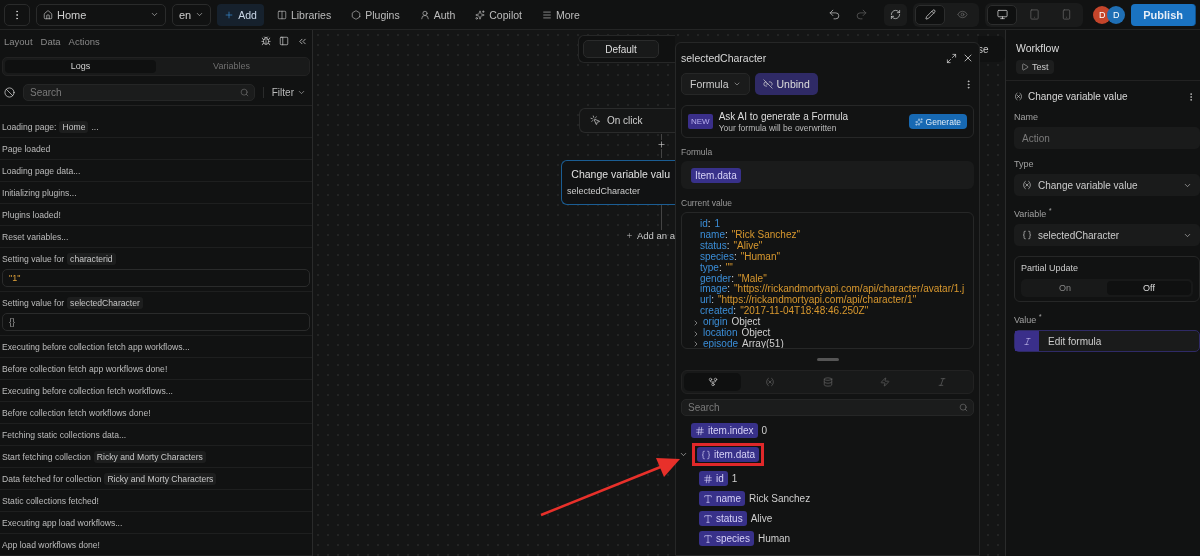  What do you see at coordinates (968, 58) in the screenshot?
I see `close-icon` at bounding box center [968, 58].